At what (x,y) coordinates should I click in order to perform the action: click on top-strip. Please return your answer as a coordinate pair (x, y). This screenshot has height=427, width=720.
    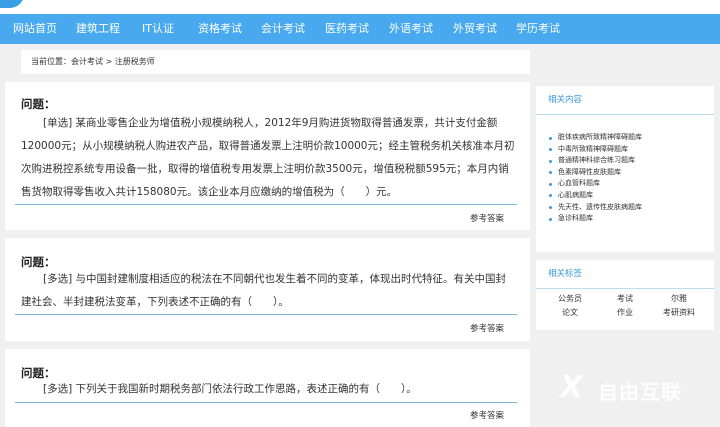
    Looking at the image, I should click on (360, 7).